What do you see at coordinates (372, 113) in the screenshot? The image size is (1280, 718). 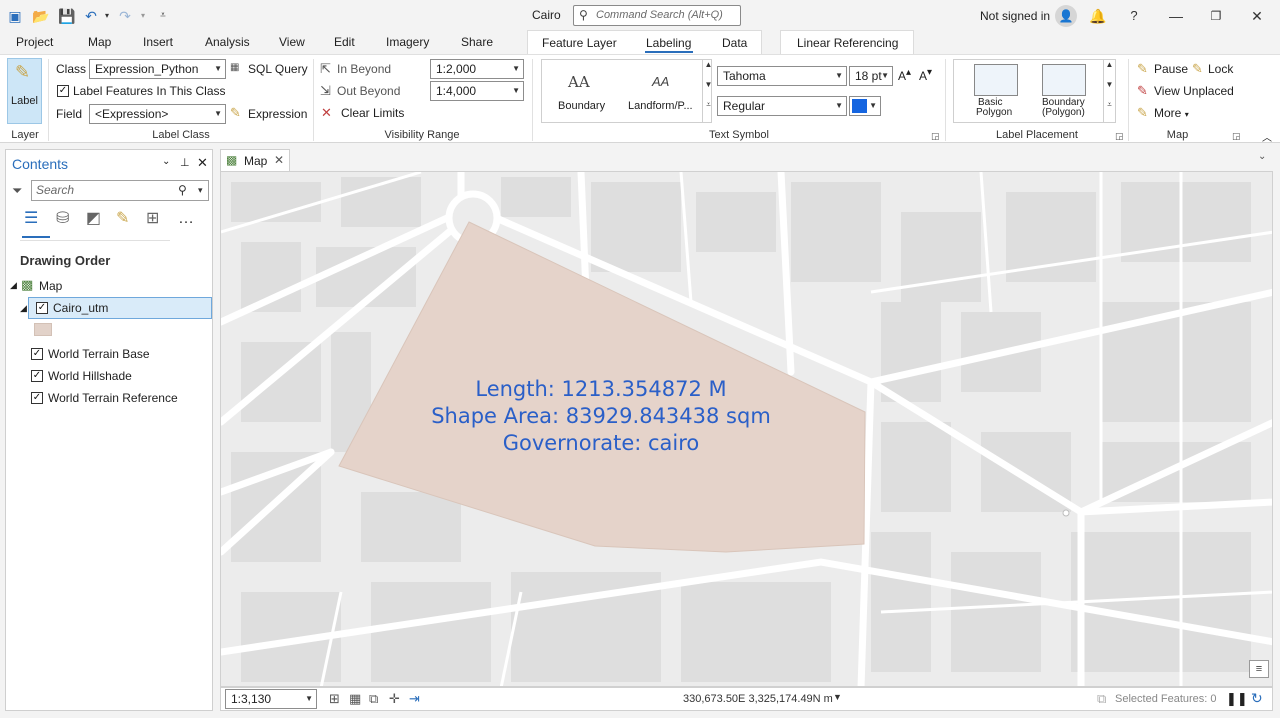 I see `clear-limits-button: Clear Limits` at bounding box center [372, 113].